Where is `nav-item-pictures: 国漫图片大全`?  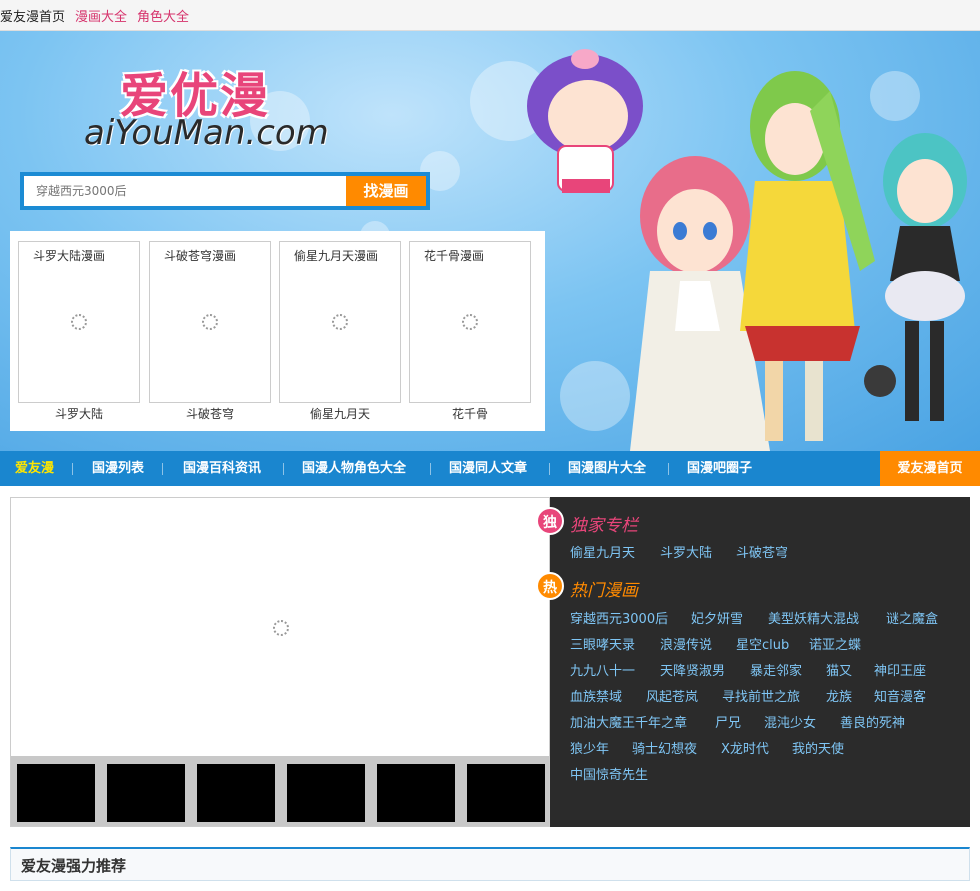 nav-item-pictures: 国漫图片大全 is located at coordinates (607, 468).